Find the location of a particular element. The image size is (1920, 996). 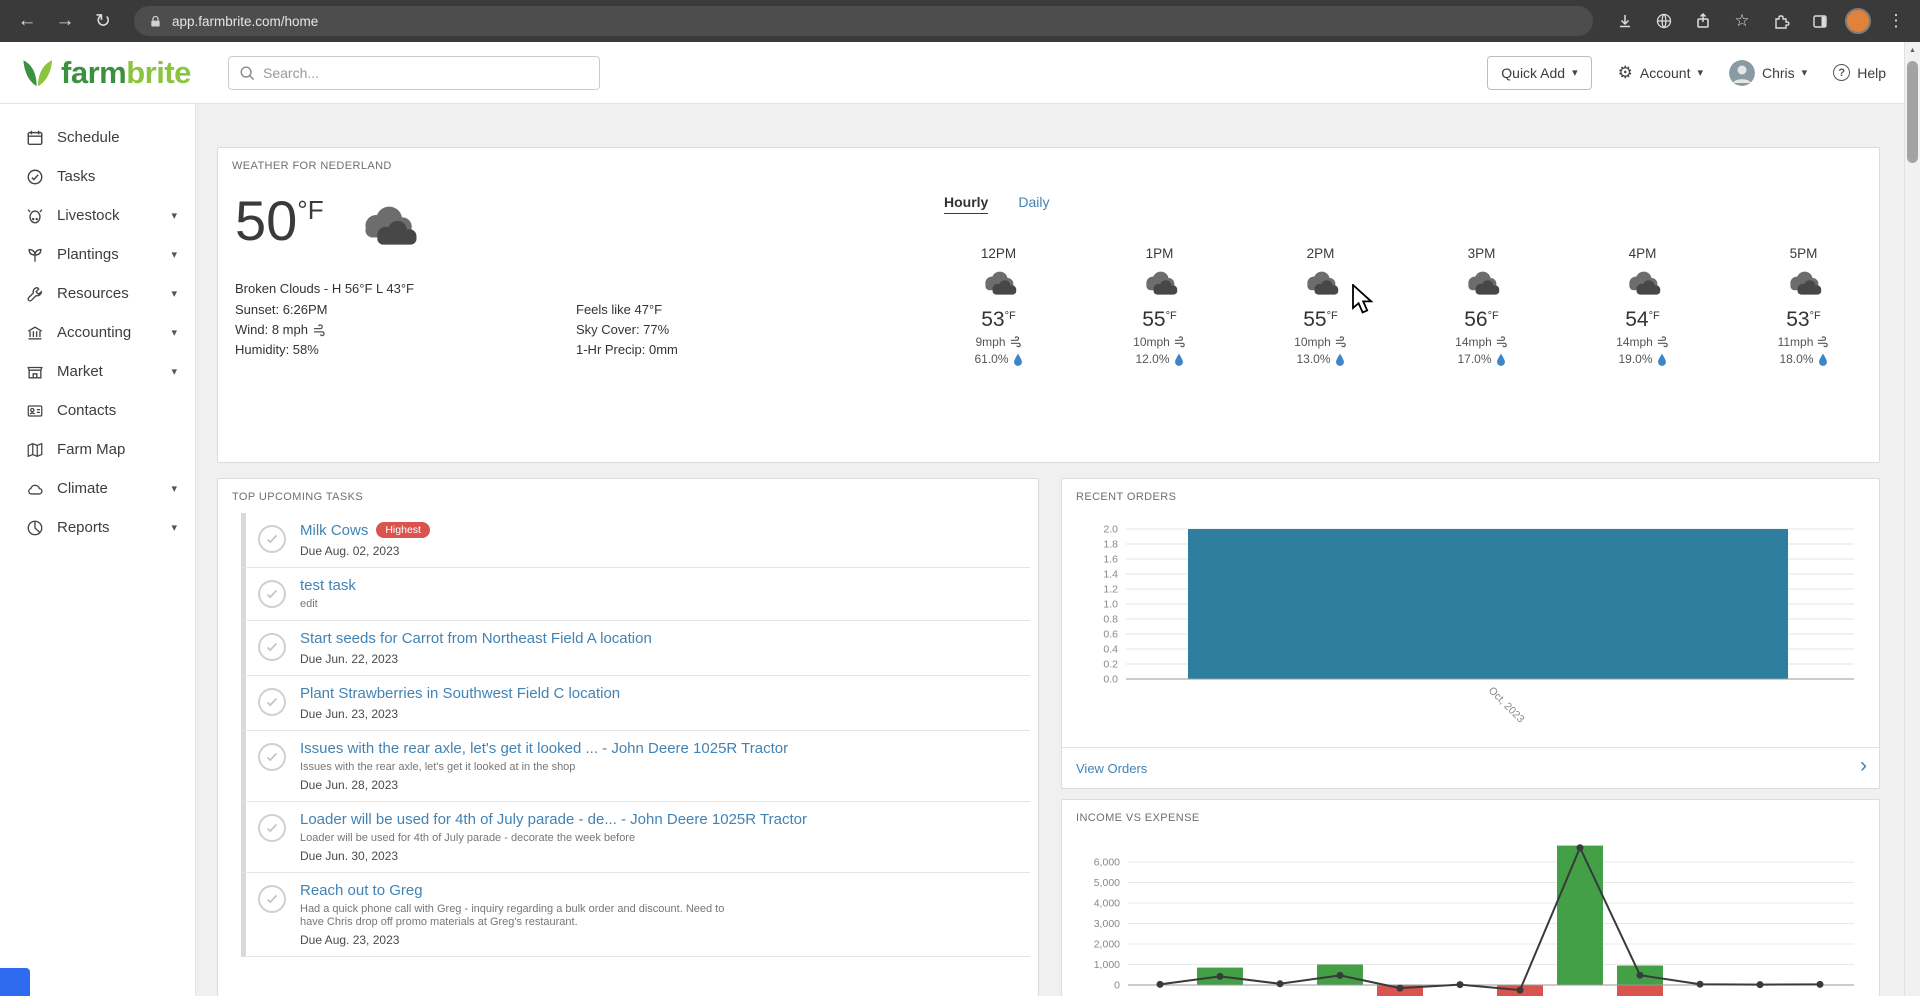

hour-precip: 19.0% is located at coordinates (1642, 359).